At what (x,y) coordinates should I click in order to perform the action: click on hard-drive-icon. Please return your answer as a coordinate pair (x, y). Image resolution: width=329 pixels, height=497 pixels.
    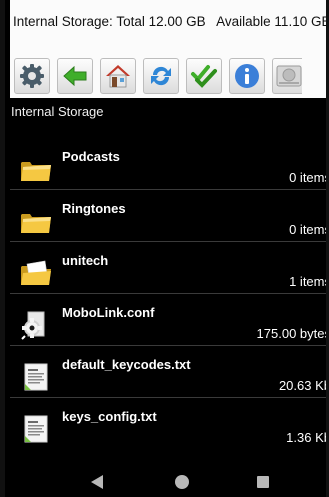
    Looking at the image, I should click on (288, 76).